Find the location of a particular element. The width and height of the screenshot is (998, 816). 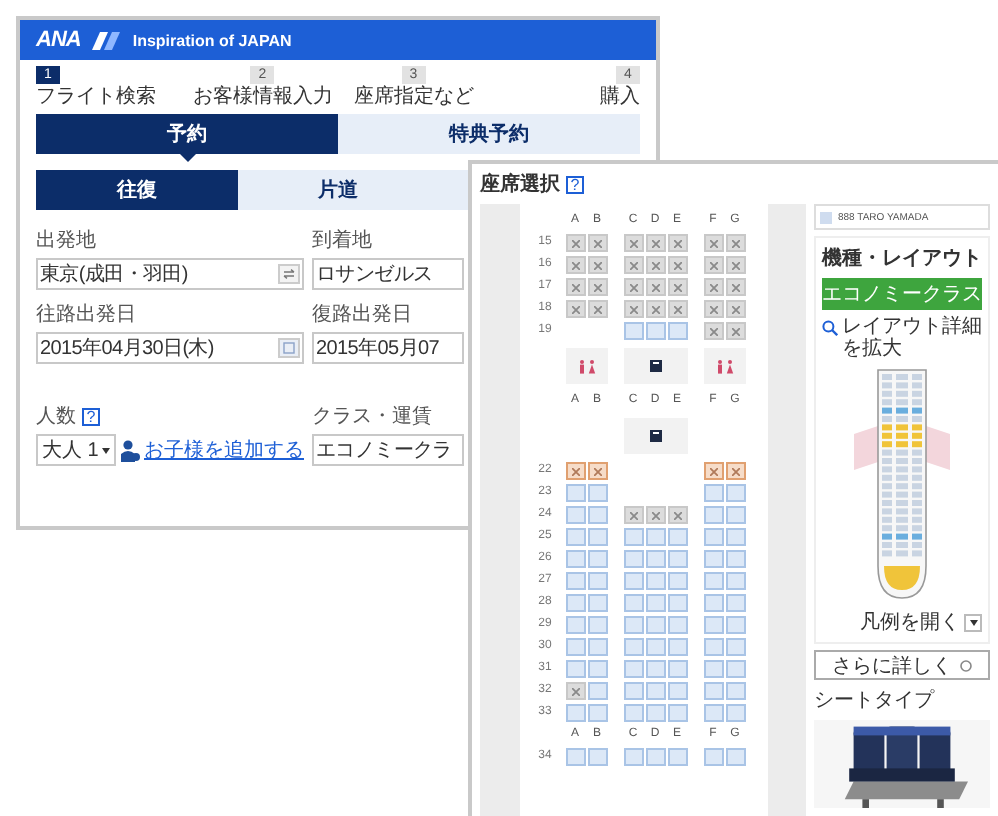

passenger-select: 大人 1 is located at coordinates (76, 450).